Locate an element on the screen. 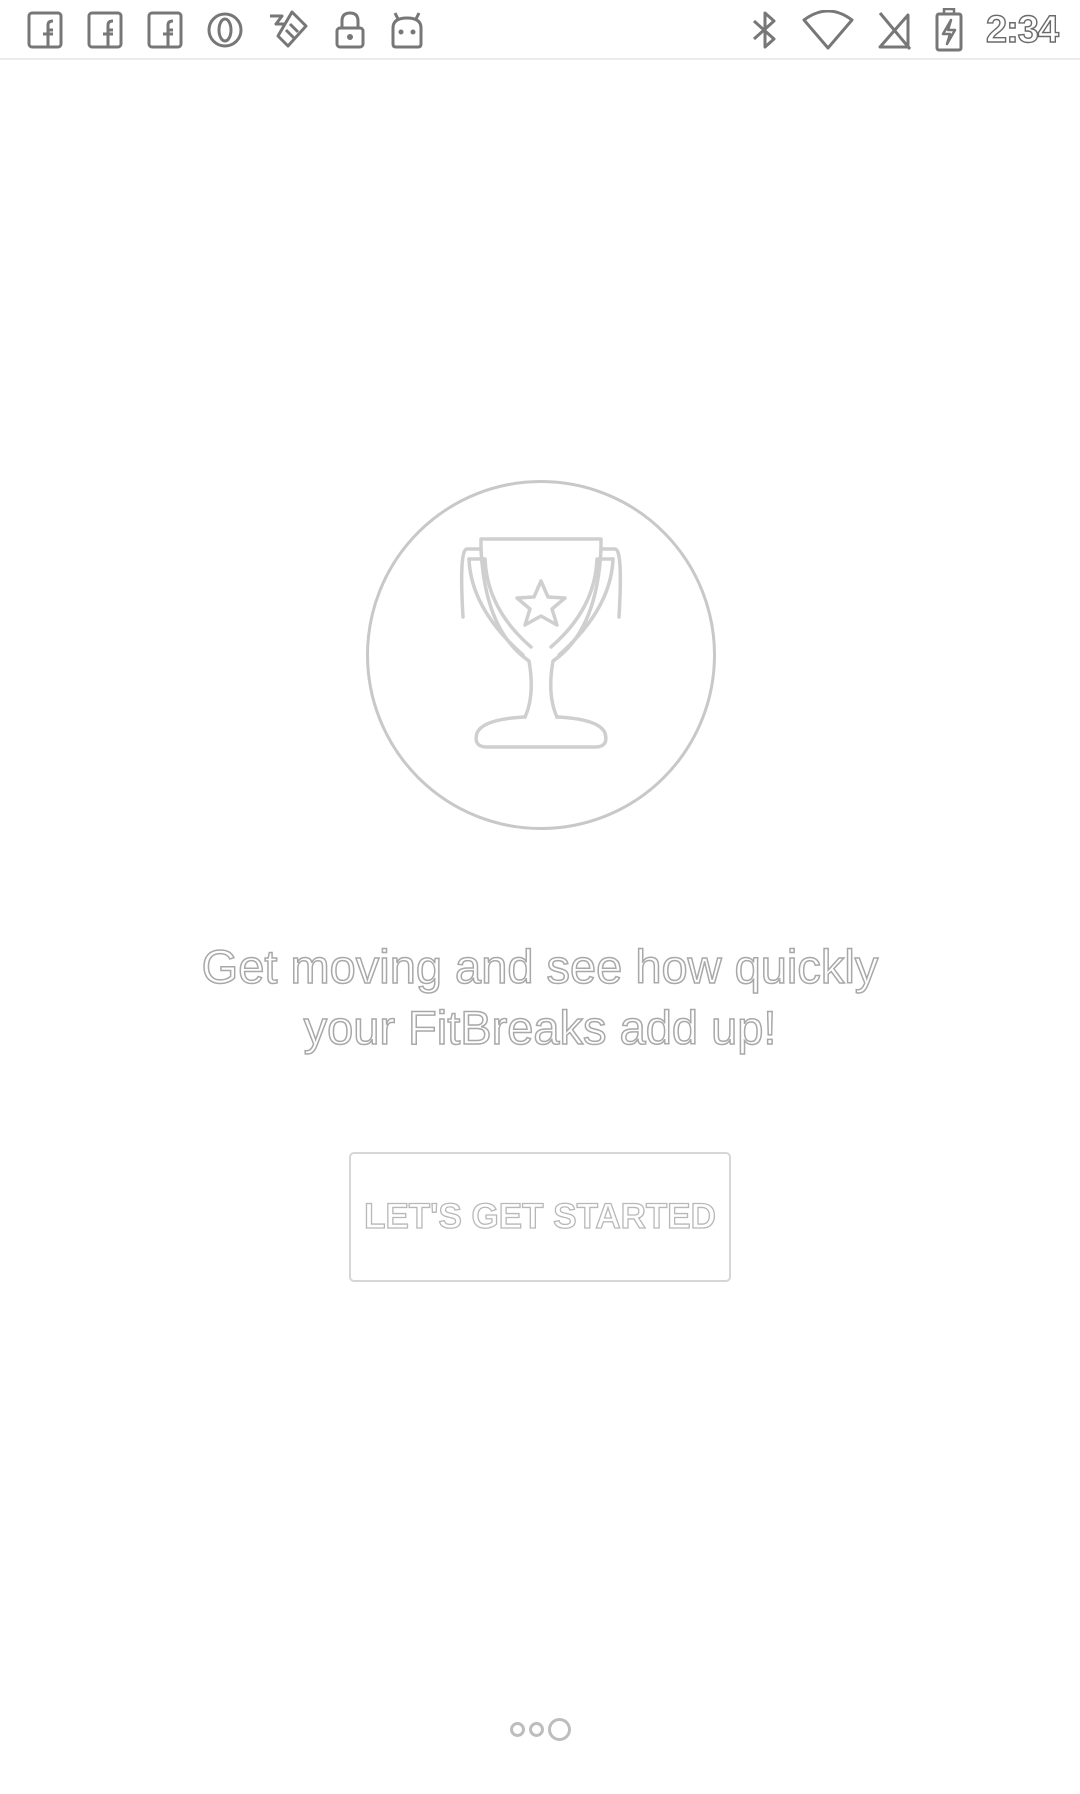 This screenshot has height=1794, width=1080. trophy-icon is located at coordinates (541, 643).